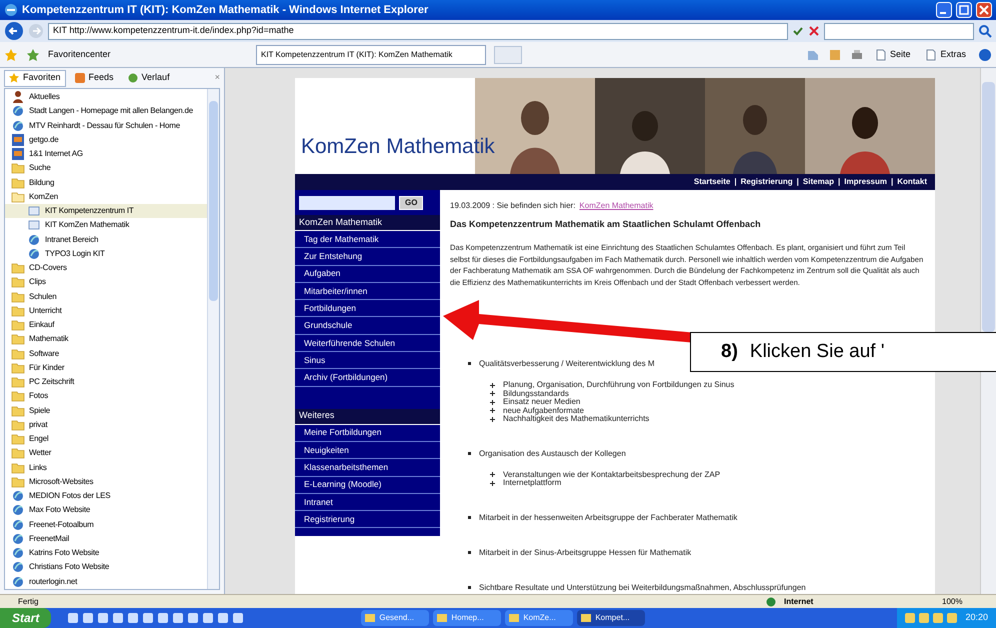  I want to click on nav-menu-item: Tag der Mathematik, so click(367, 239).